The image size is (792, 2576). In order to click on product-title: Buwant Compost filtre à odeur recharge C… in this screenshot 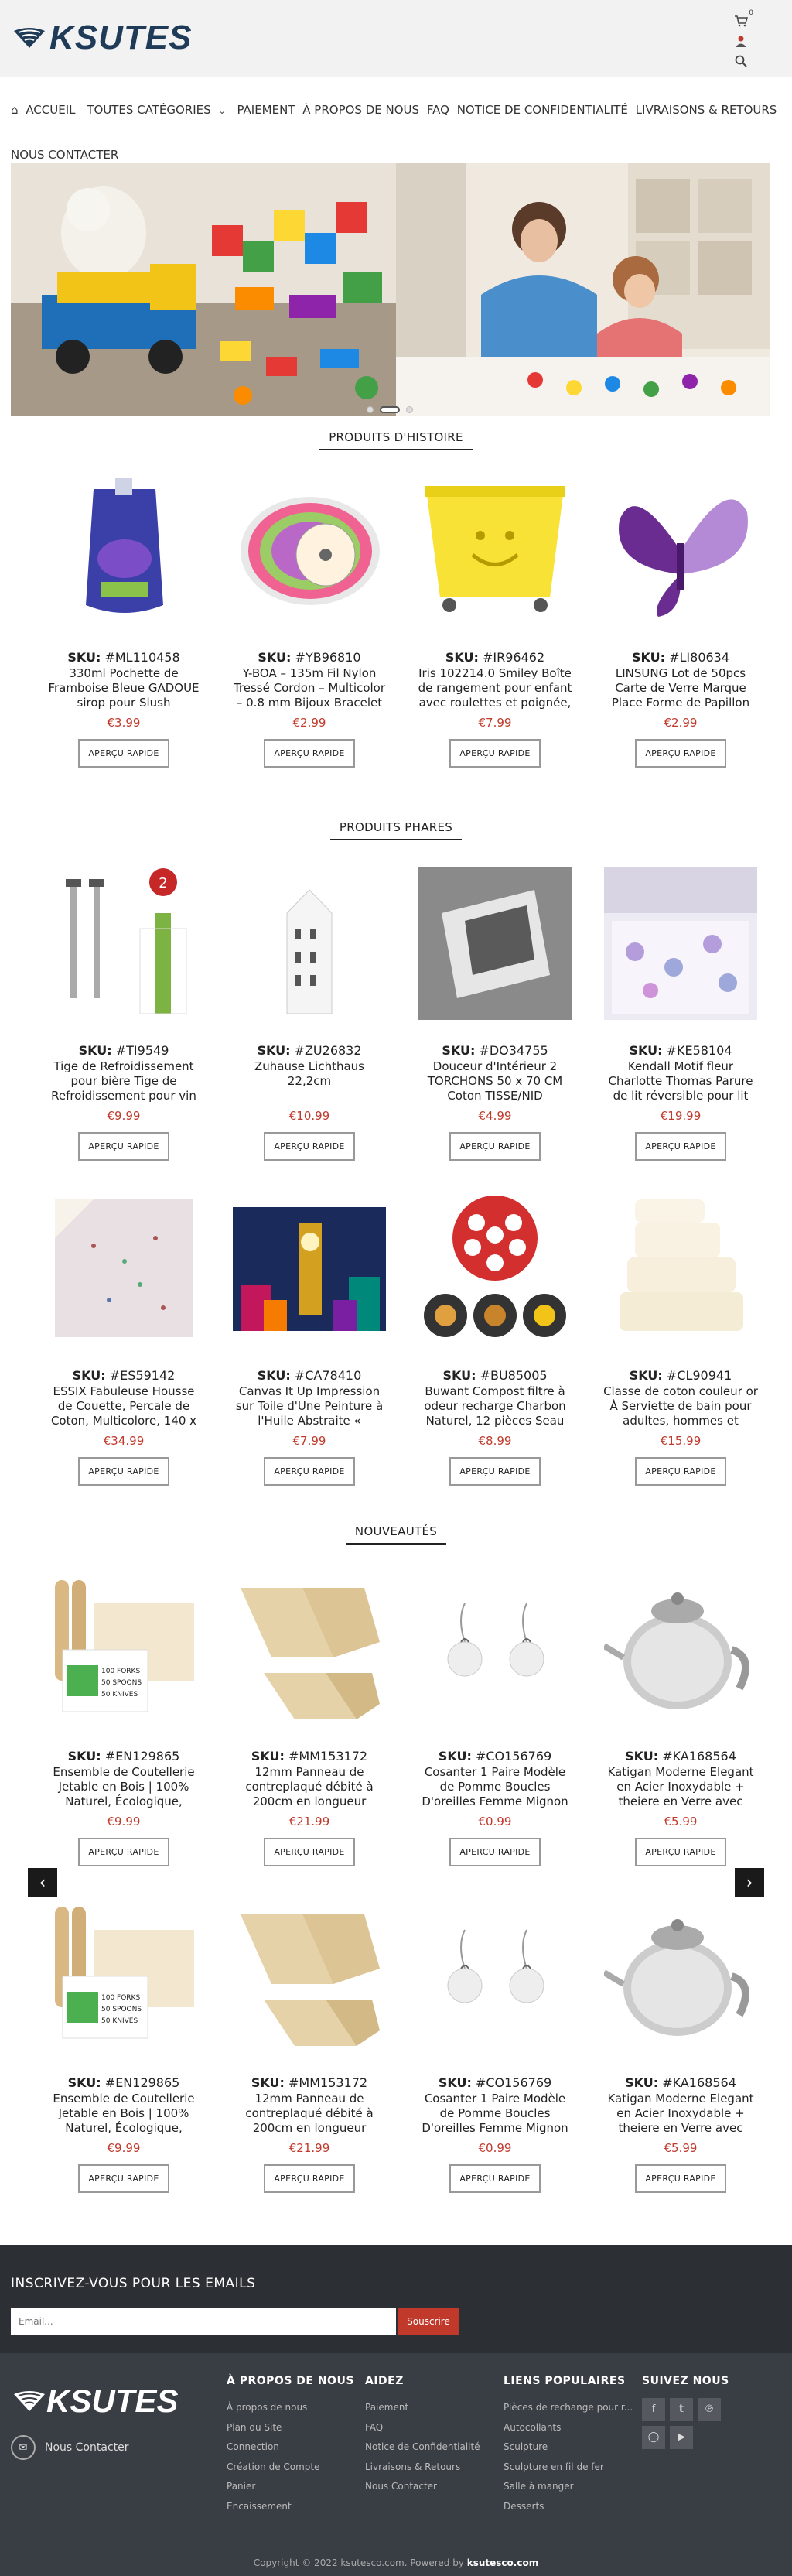, I will do `click(495, 1406)`.